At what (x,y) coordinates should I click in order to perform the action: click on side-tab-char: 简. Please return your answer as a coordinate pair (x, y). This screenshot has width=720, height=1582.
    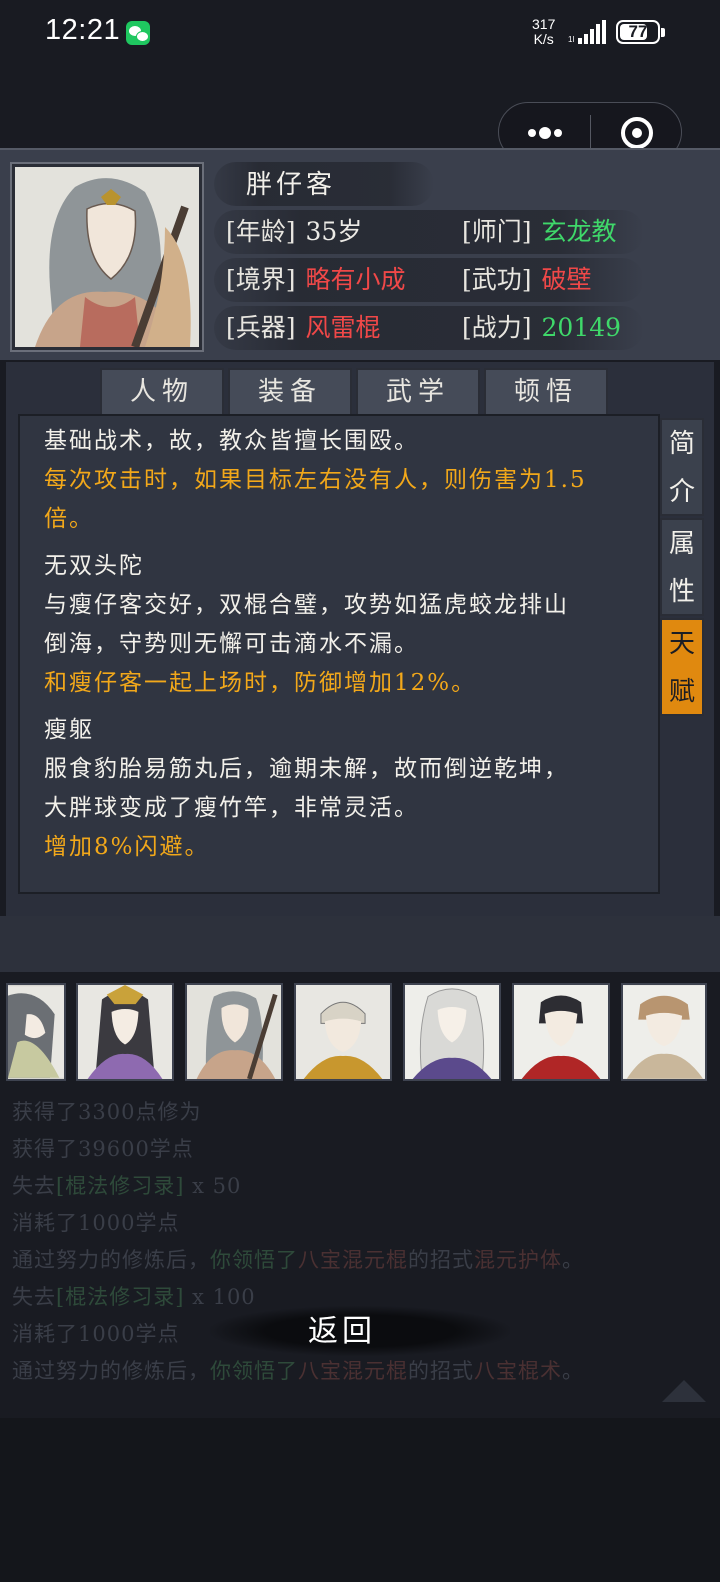
    Looking at the image, I should click on (681, 444).